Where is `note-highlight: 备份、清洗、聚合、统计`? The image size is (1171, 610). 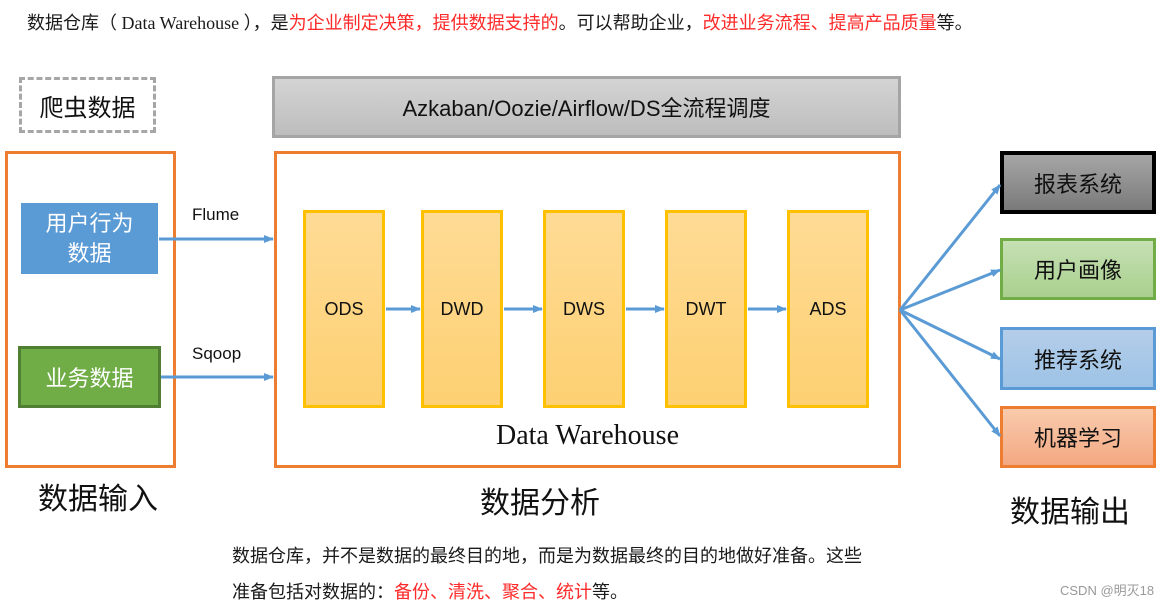 note-highlight: 备份、清洗、聚合、统计 is located at coordinates (493, 592).